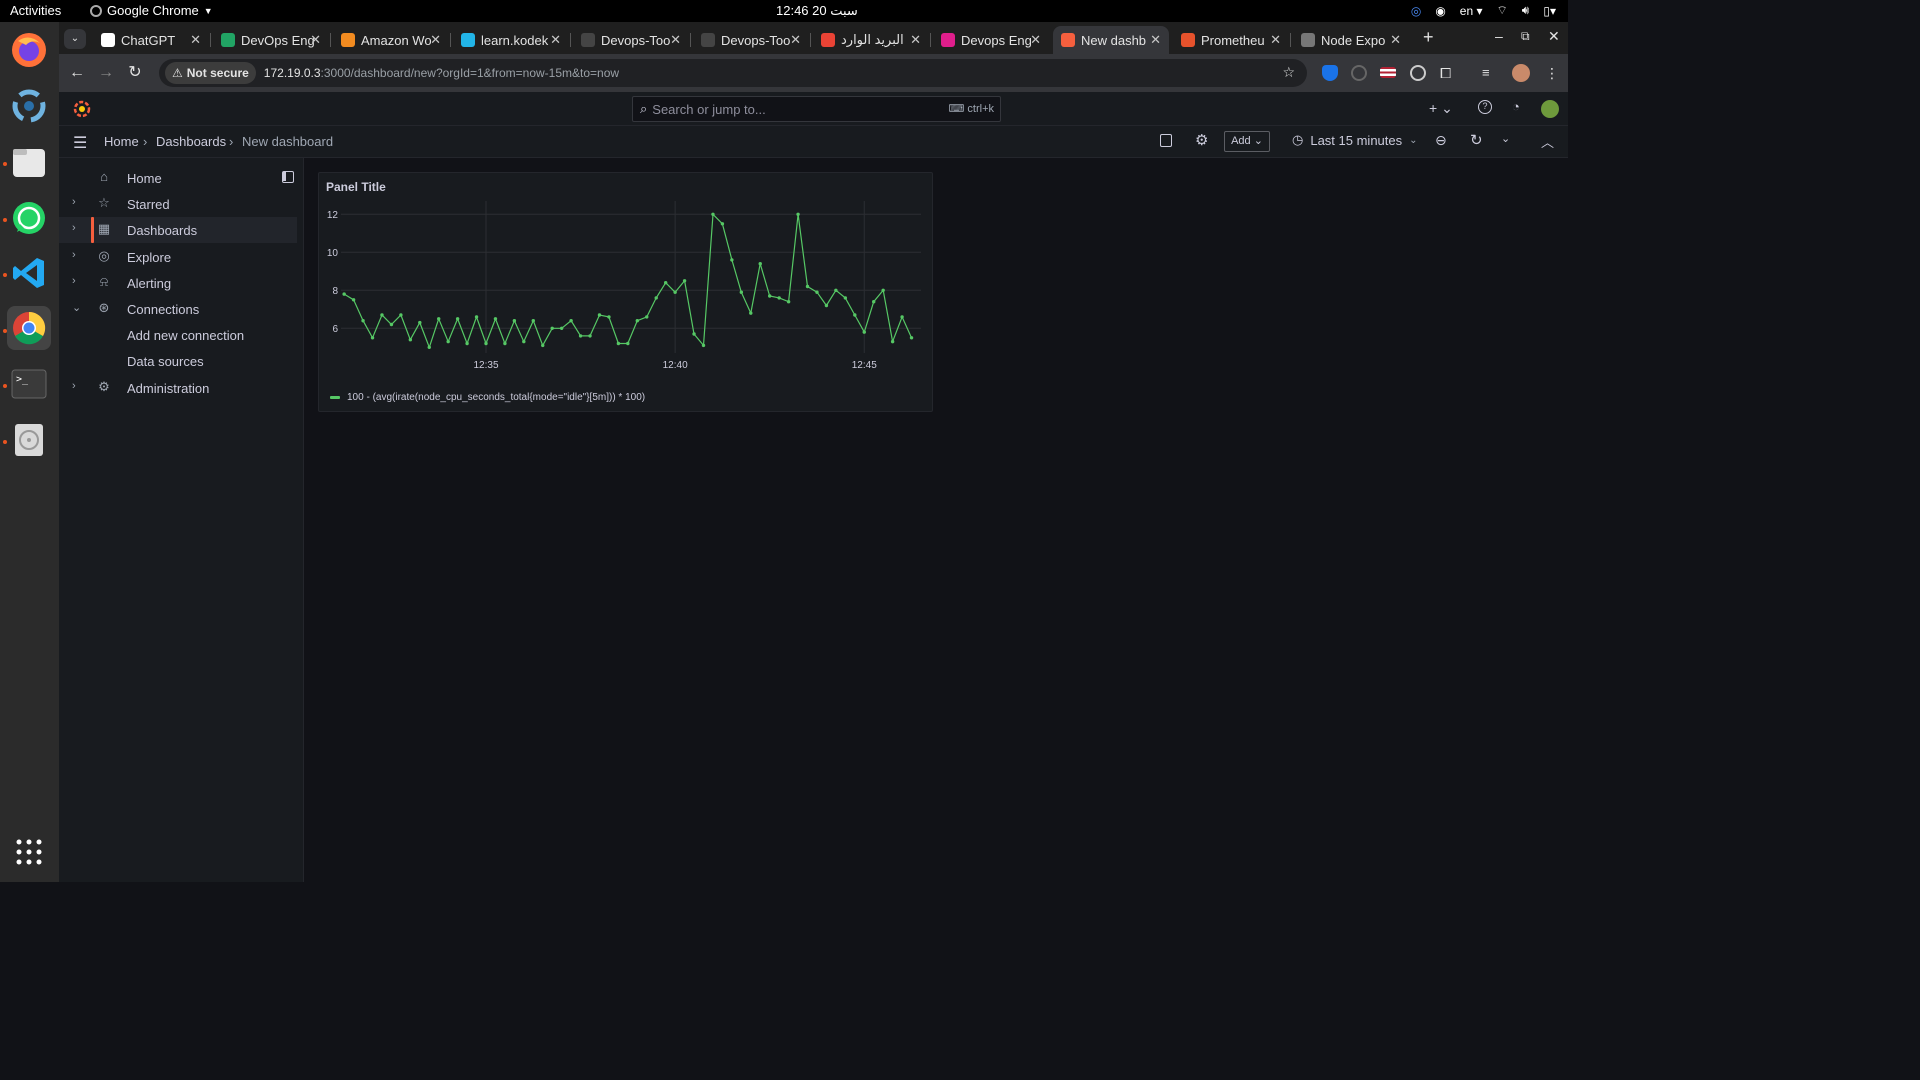 Image resolution: width=1920 pixels, height=1080 pixels. What do you see at coordinates (151, 10) in the screenshot?
I see `app-menu: Google Chrome ▼` at bounding box center [151, 10].